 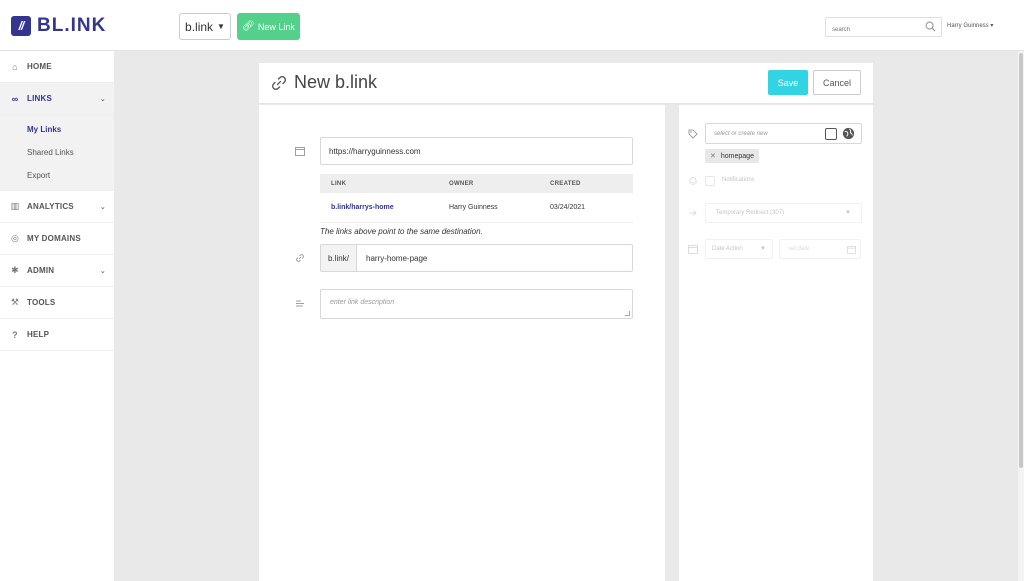 I want to click on domain-select-value: b.link, so click(x=199, y=26).